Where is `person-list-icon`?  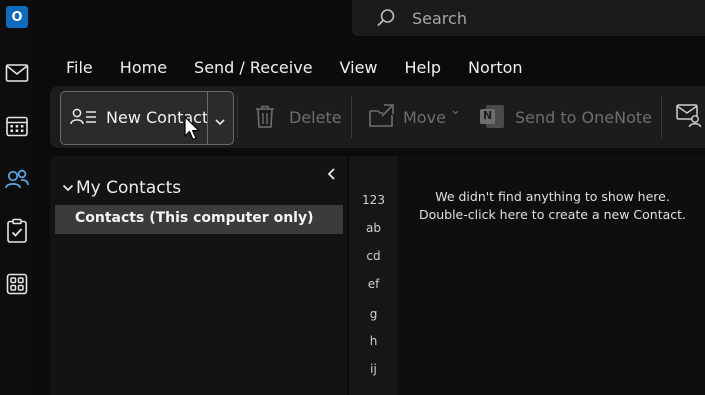
person-list-icon is located at coordinates (84, 119).